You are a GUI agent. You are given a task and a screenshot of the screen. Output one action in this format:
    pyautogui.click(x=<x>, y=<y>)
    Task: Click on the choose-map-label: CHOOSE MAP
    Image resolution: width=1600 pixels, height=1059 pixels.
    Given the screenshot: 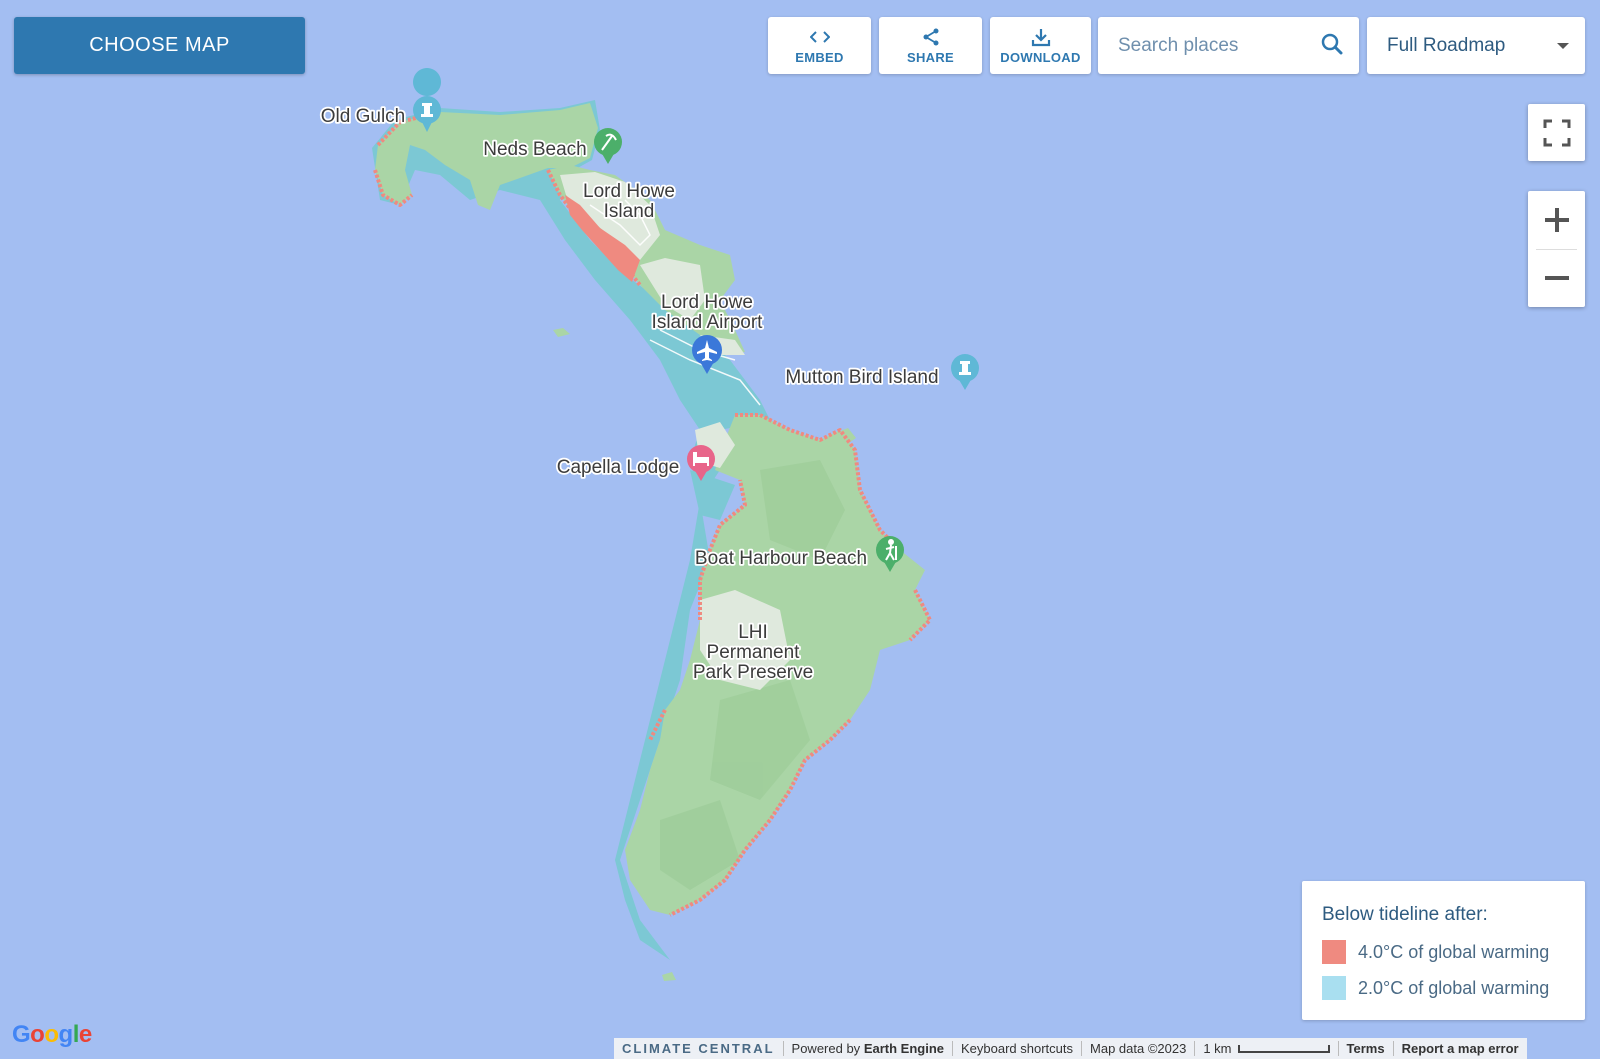 What is the action you would take?
    pyautogui.click(x=159, y=45)
    